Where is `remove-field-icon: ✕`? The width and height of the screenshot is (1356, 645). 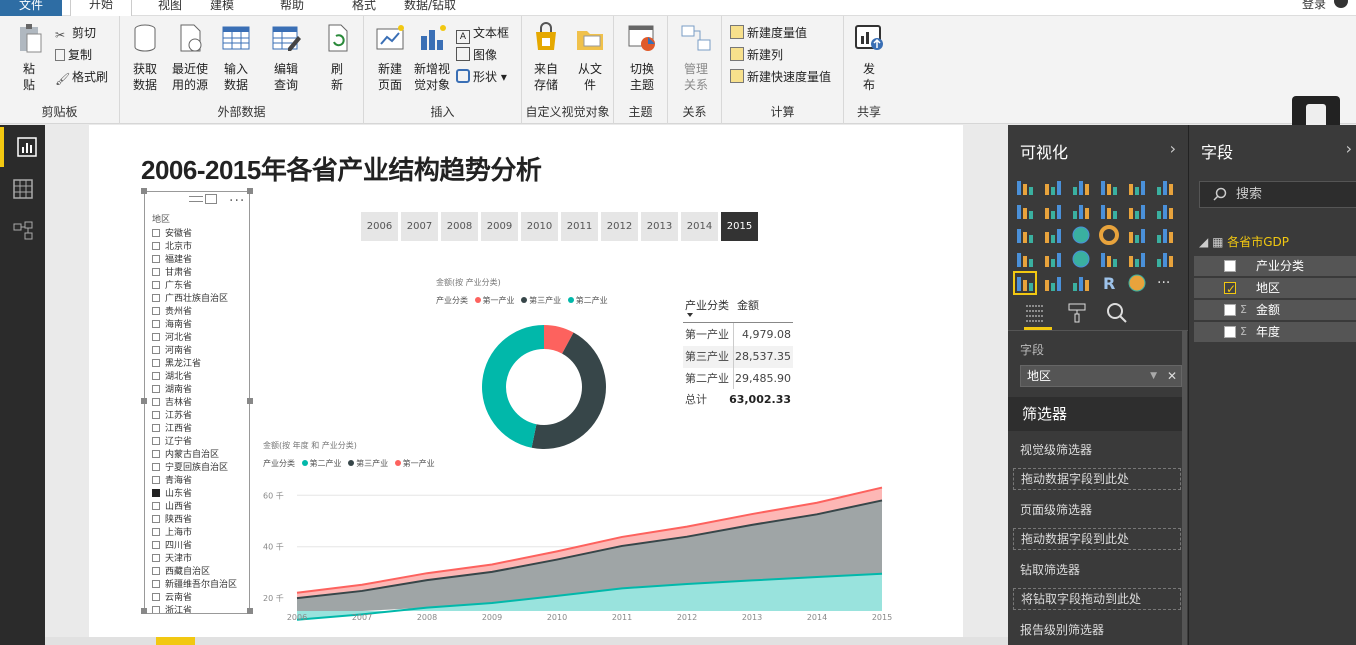 remove-field-icon: ✕ is located at coordinates (1172, 376).